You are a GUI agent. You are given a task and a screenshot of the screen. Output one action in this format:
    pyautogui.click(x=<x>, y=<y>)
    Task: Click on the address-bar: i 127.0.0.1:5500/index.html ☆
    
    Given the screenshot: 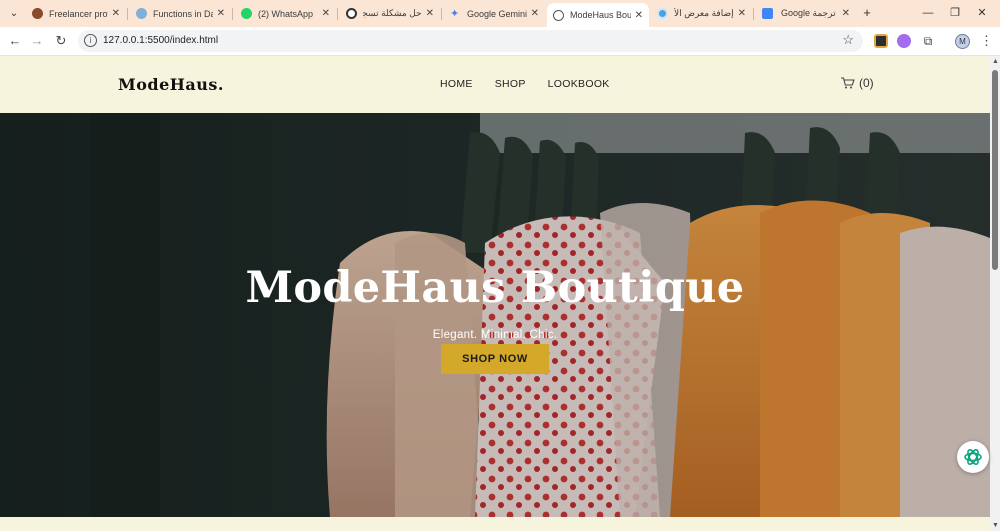 What is the action you would take?
    pyautogui.click(x=470, y=41)
    